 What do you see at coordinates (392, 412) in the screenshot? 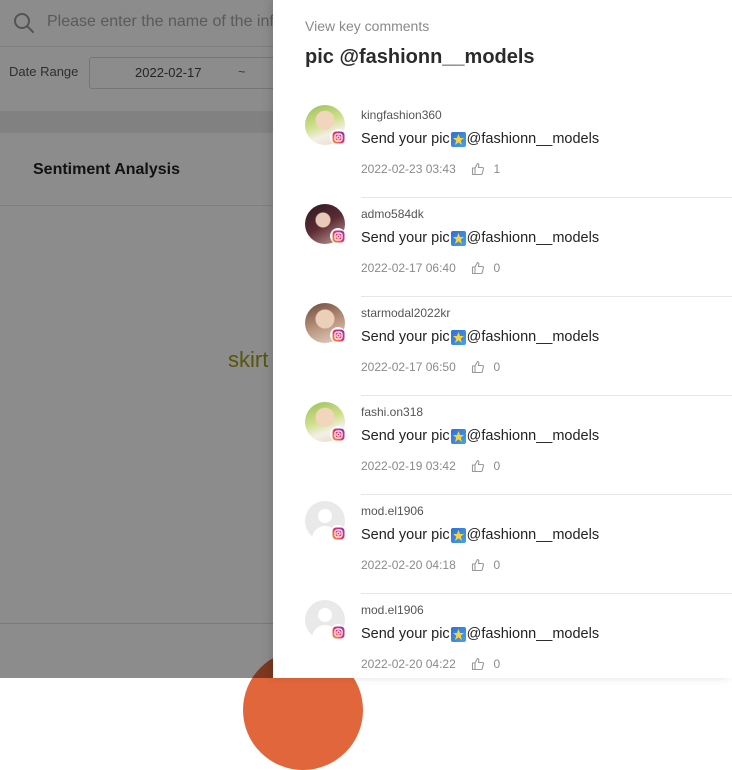
I see `comment-username: fashi.on318` at bounding box center [392, 412].